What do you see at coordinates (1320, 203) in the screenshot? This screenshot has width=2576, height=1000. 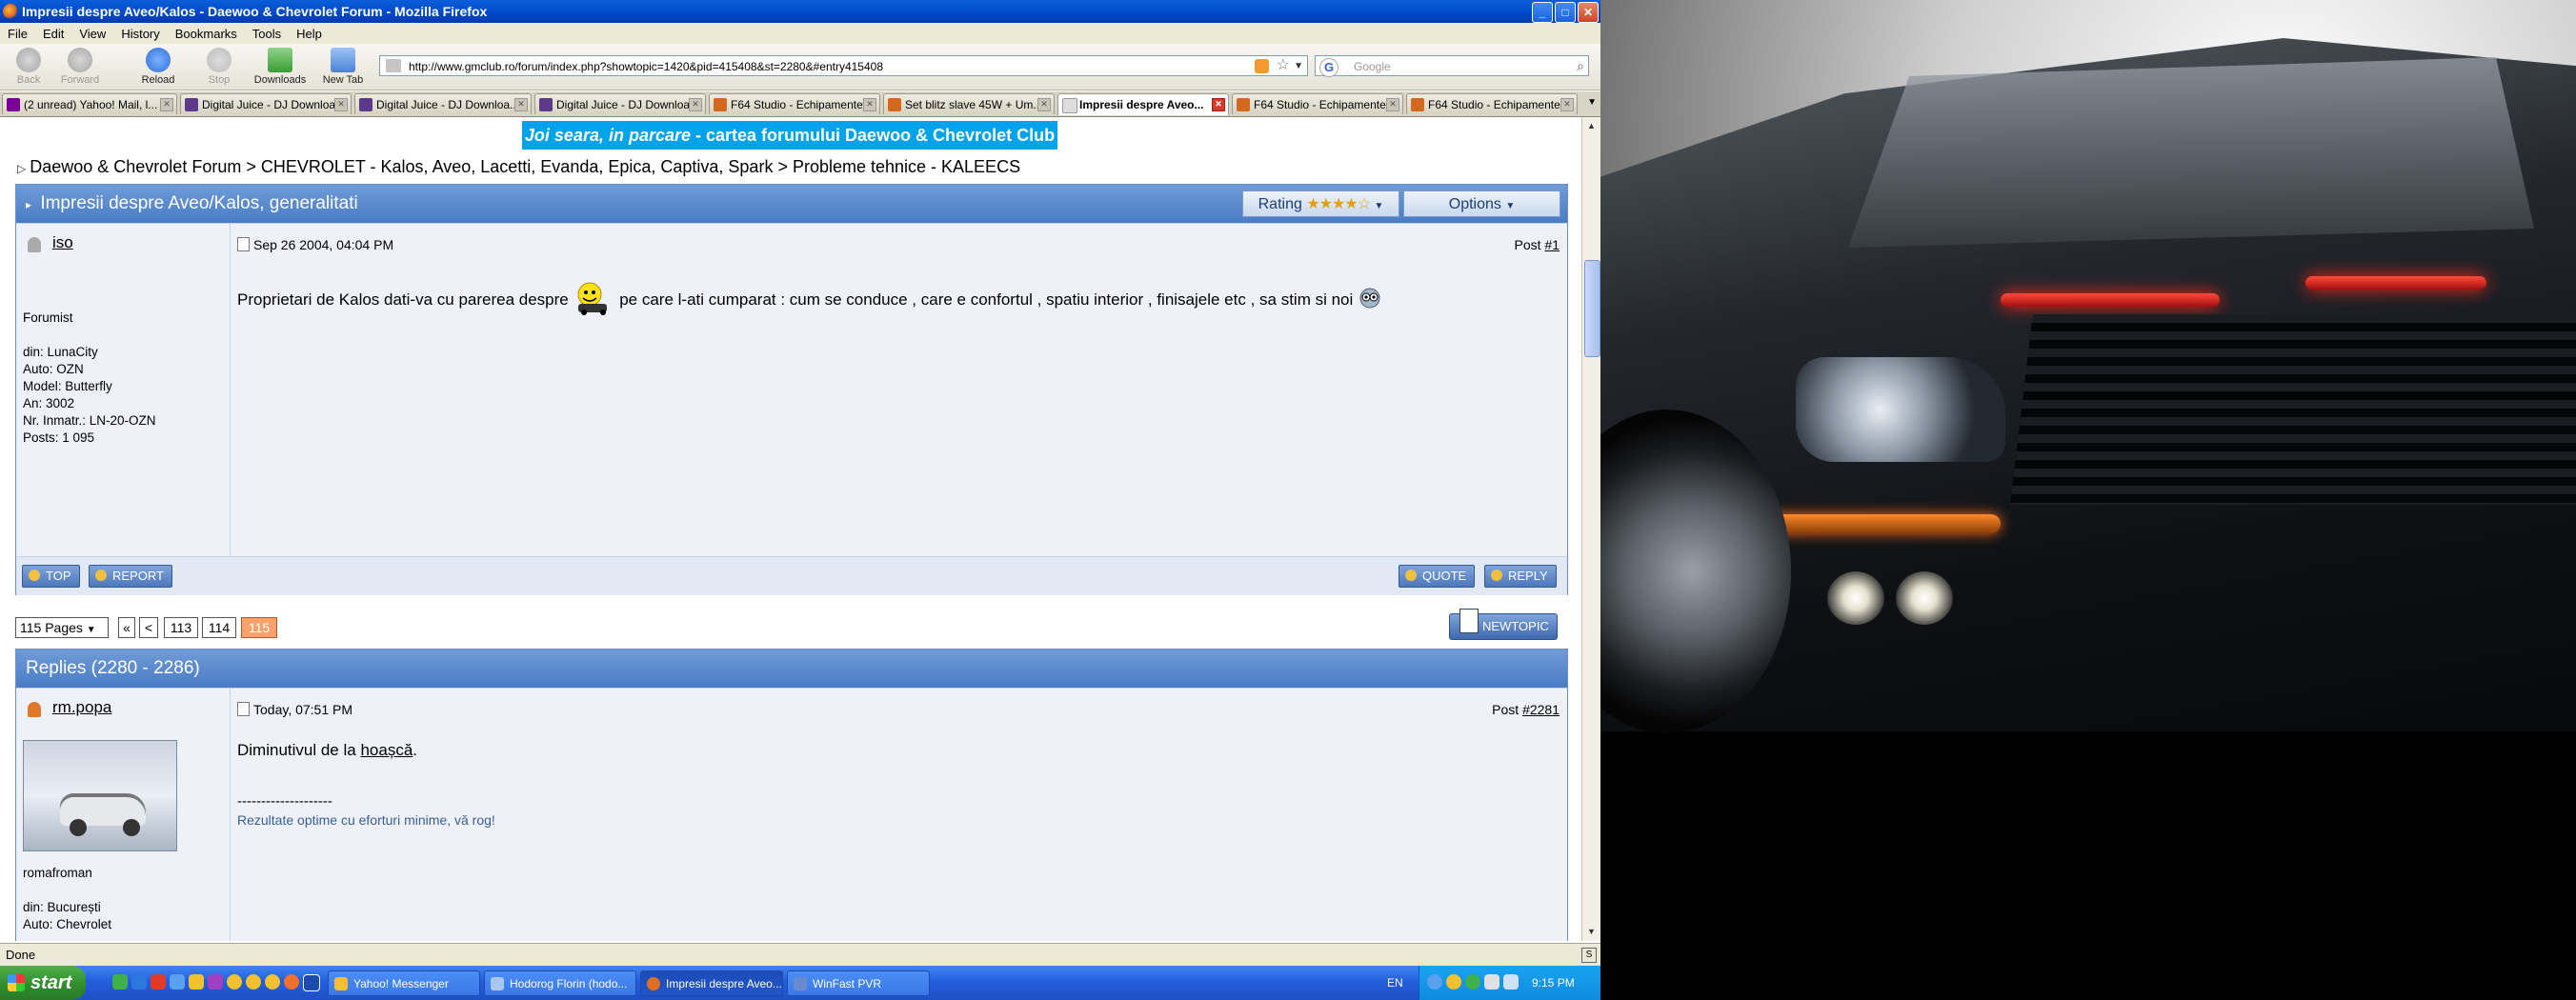 I see `rating-button: Rating ★★★★☆ ▼` at bounding box center [1320, 203].